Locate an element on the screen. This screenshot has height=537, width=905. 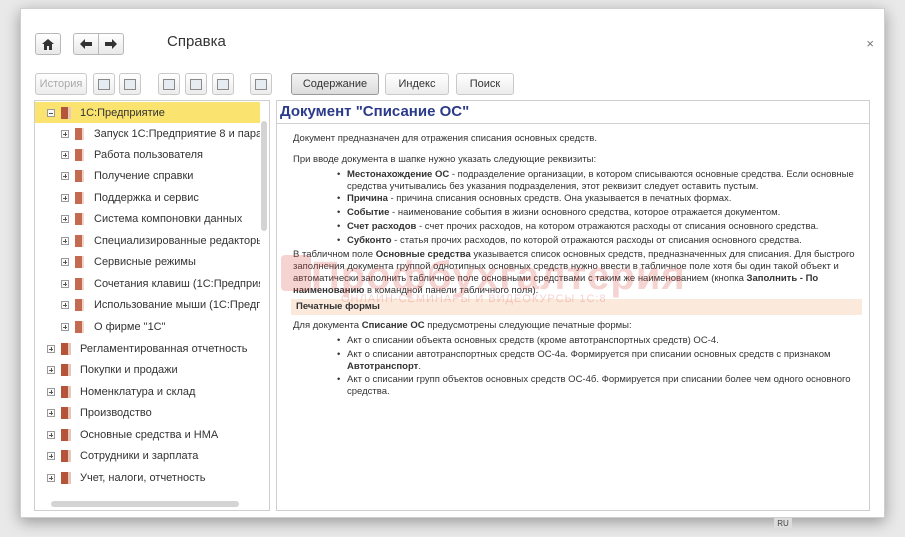
home-button is located at coordinates (48, 44).